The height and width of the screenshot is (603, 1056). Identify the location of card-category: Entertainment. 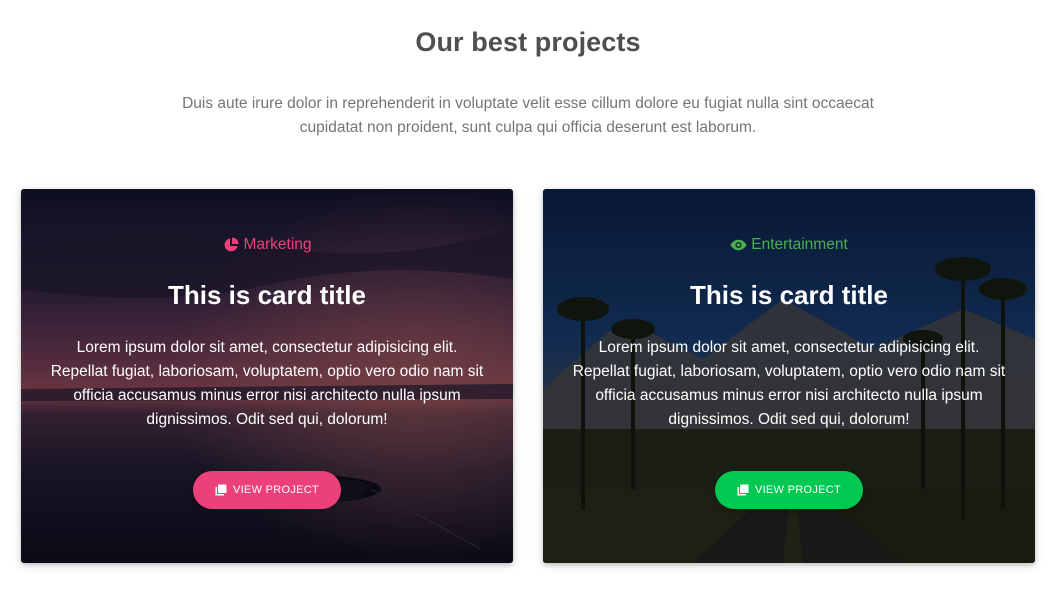
(789, 245).